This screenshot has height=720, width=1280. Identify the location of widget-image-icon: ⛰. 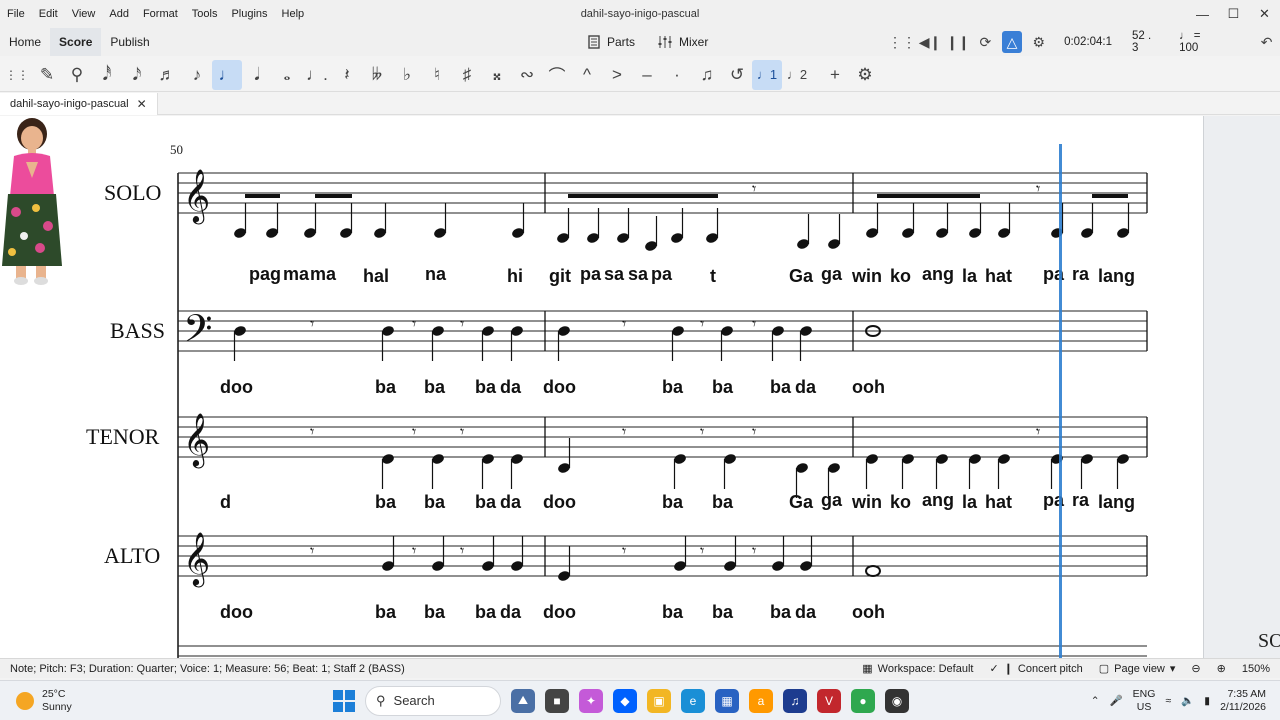
(523, 700).